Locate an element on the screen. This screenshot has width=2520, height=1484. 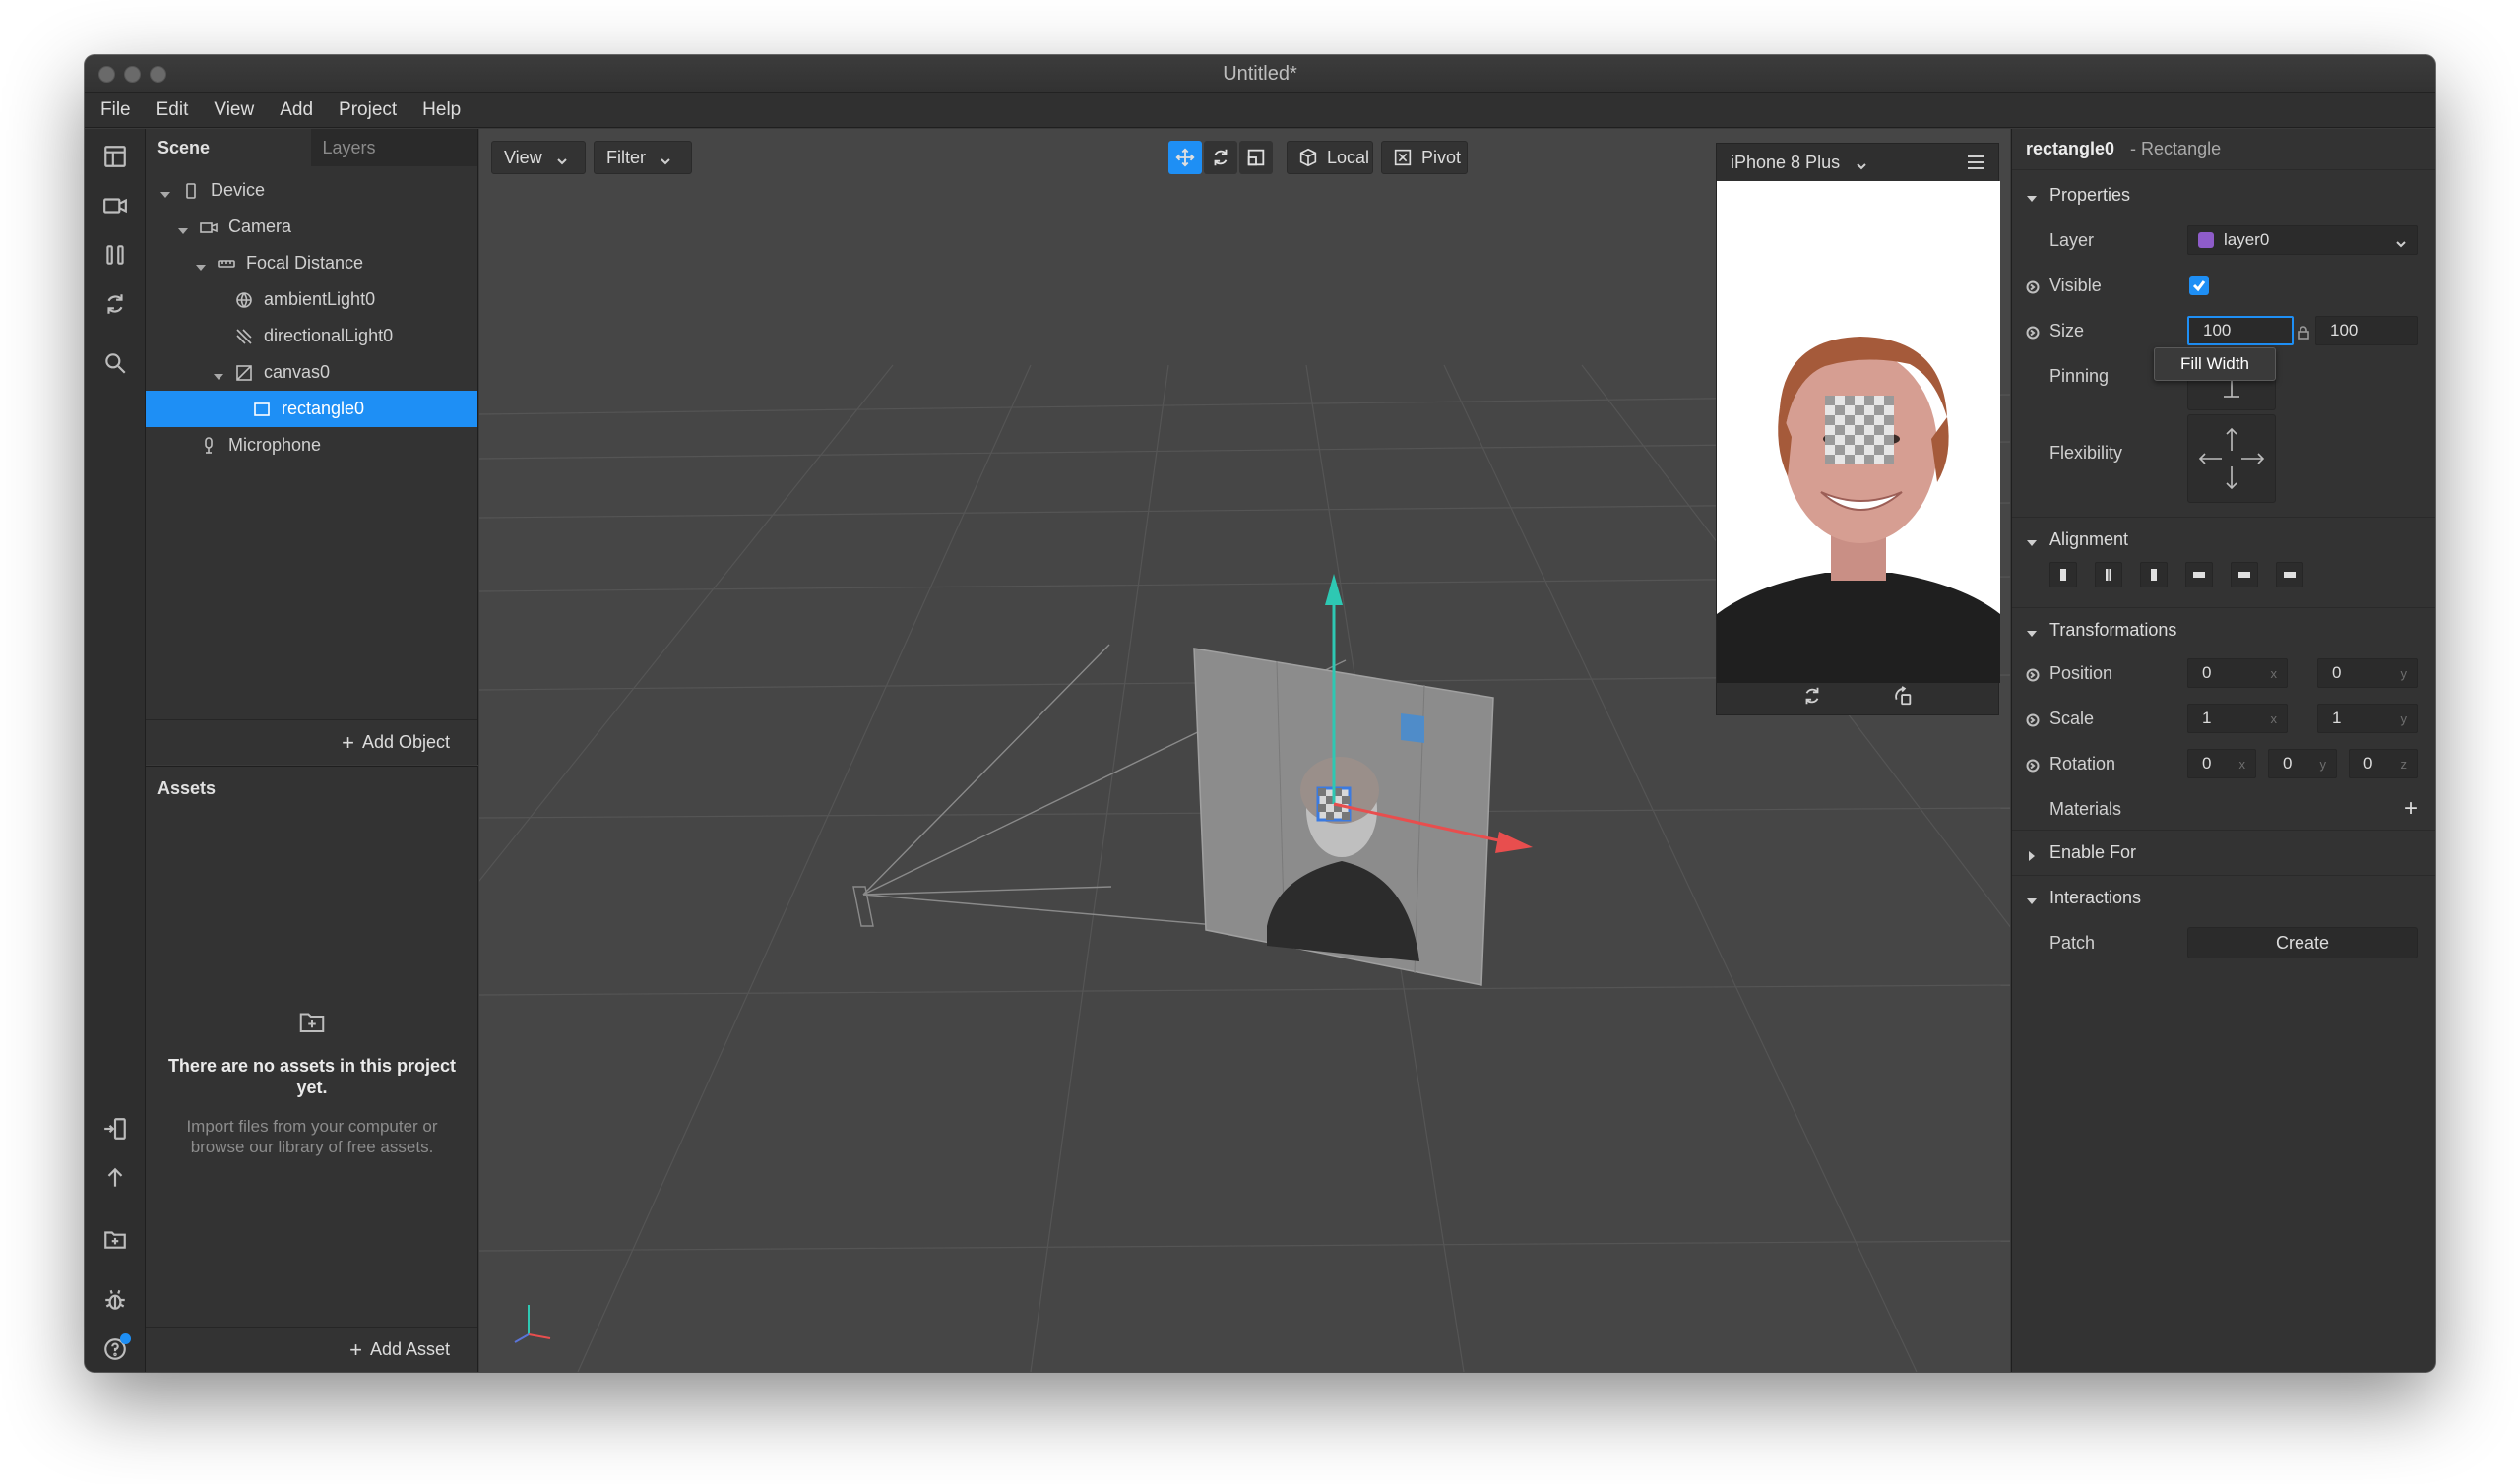
tree-item-rectangle0: rectangle0 is located at coordinates (311, 409).